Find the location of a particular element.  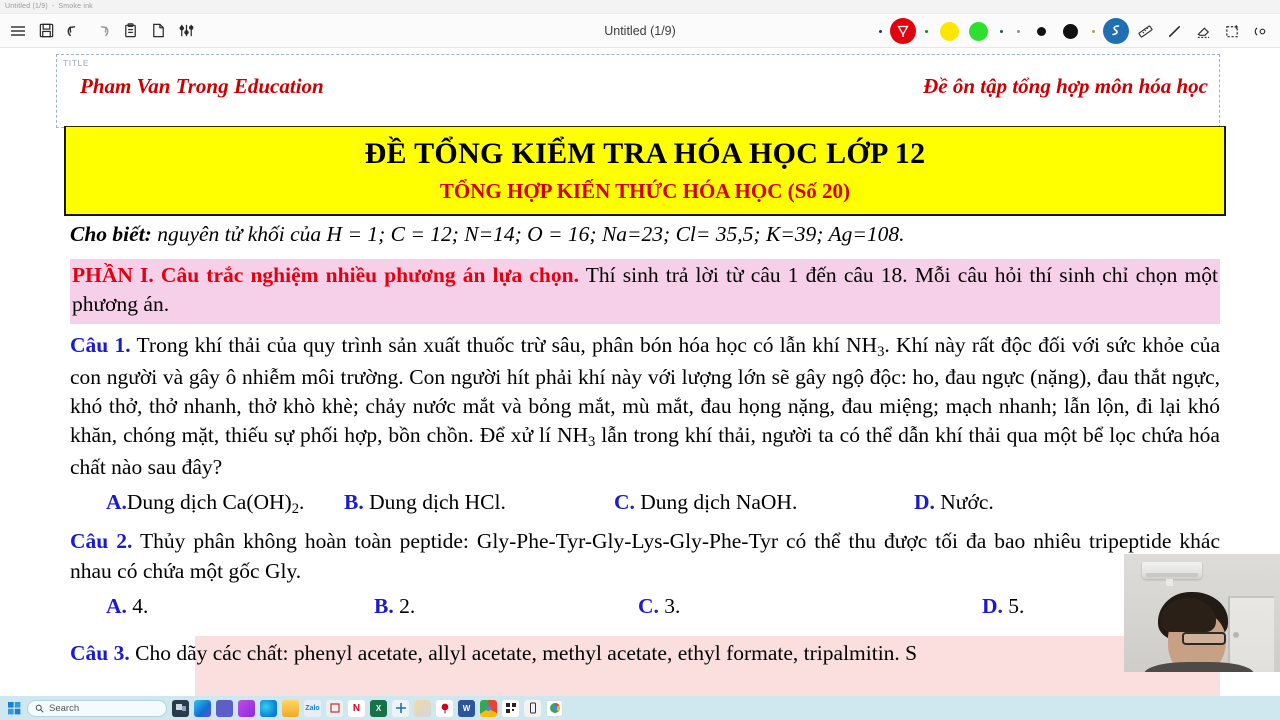

save-icon is located at coordinates (46, 31).